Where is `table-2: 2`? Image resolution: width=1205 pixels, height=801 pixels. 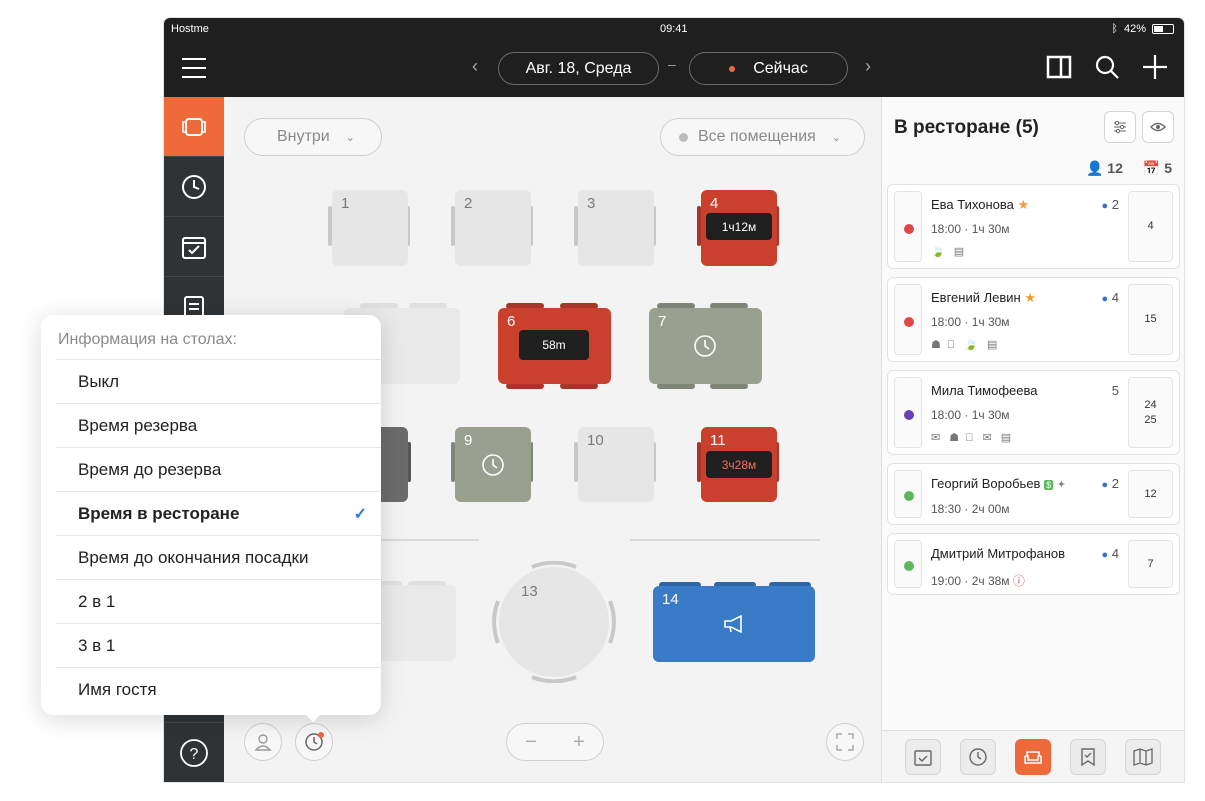 table-2: 2 is located at coordinates (493, 228).